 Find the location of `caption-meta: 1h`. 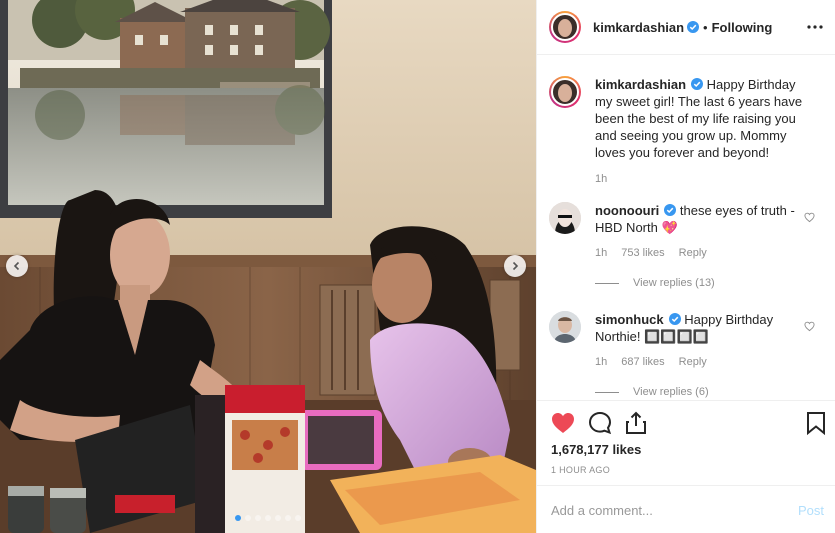

caption-meta: 1h is located at coordinates (601, 179).